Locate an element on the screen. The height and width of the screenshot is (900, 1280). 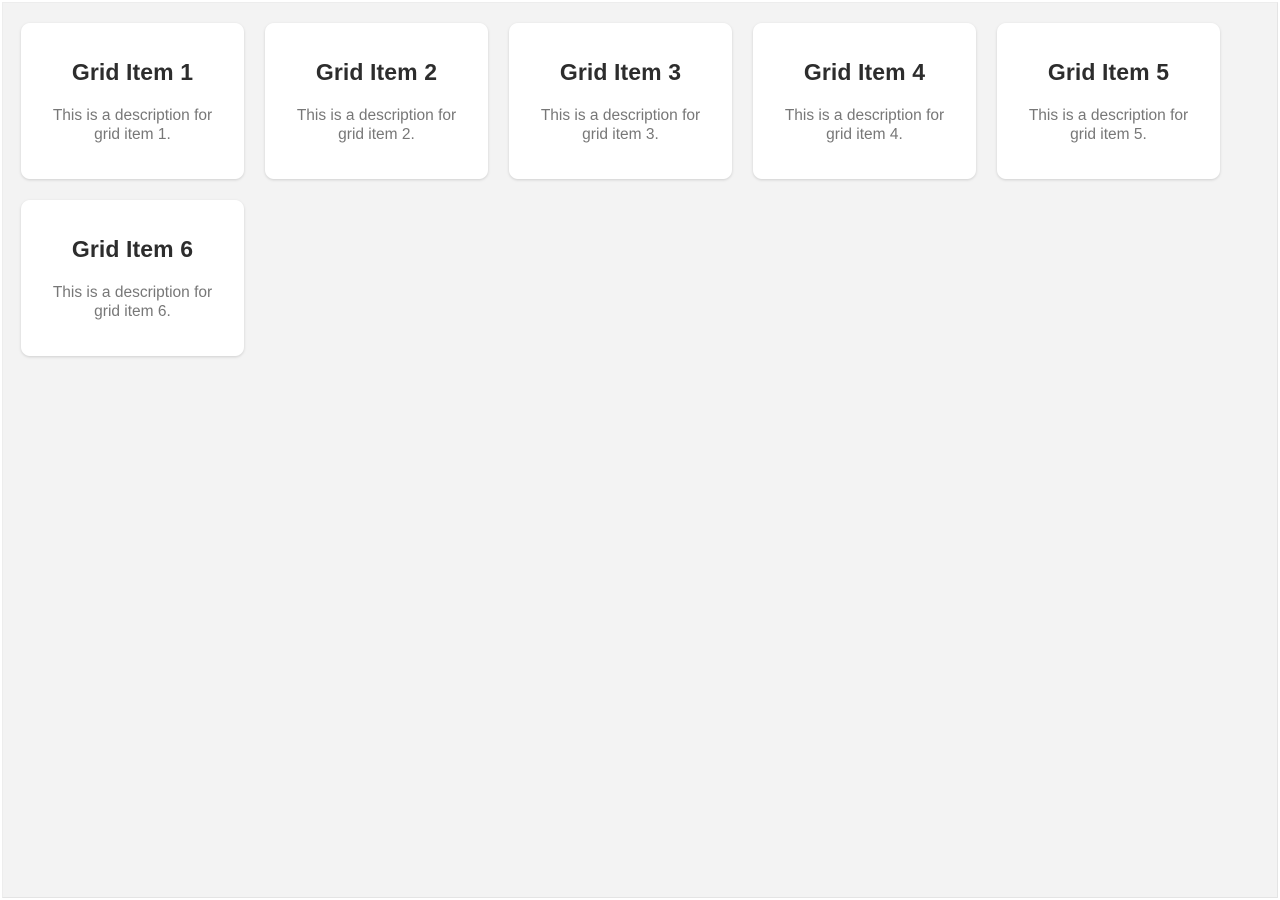
card-description: This is a description for grid item 4. is located at coordinates (864, 125).